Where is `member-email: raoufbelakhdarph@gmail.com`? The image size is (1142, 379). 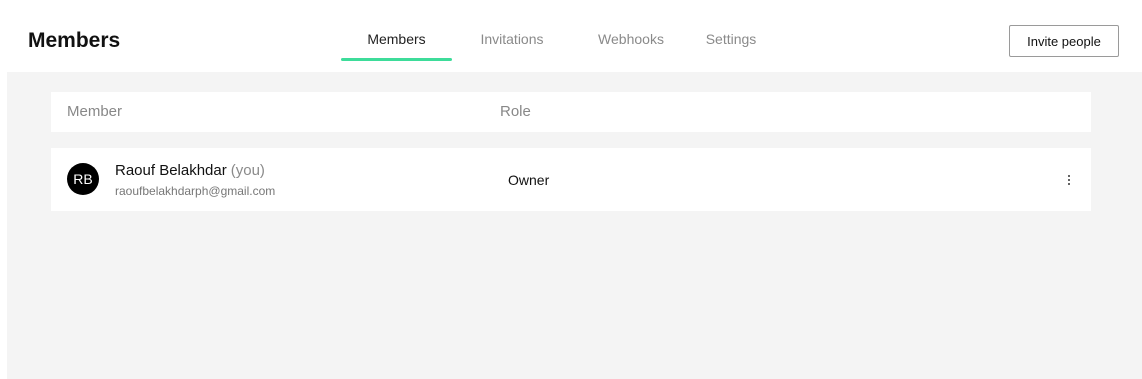
member-email: raoufbelakhdarph@gmail.com is located at coordinates (195, 191).